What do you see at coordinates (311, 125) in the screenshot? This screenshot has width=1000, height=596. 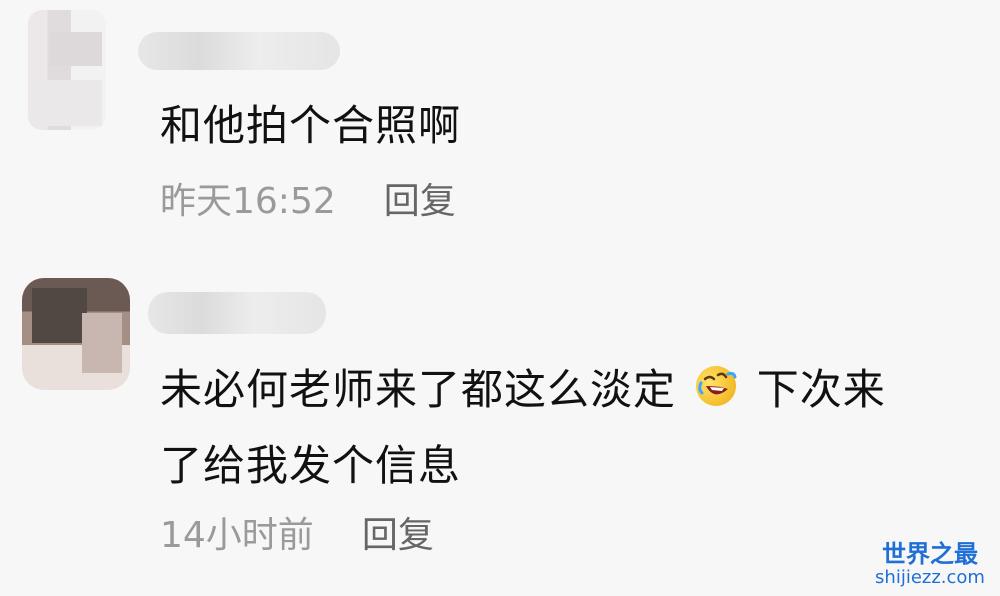 I see `comment-text: 和他拍个合照啊` at bounding box center [311, 125].